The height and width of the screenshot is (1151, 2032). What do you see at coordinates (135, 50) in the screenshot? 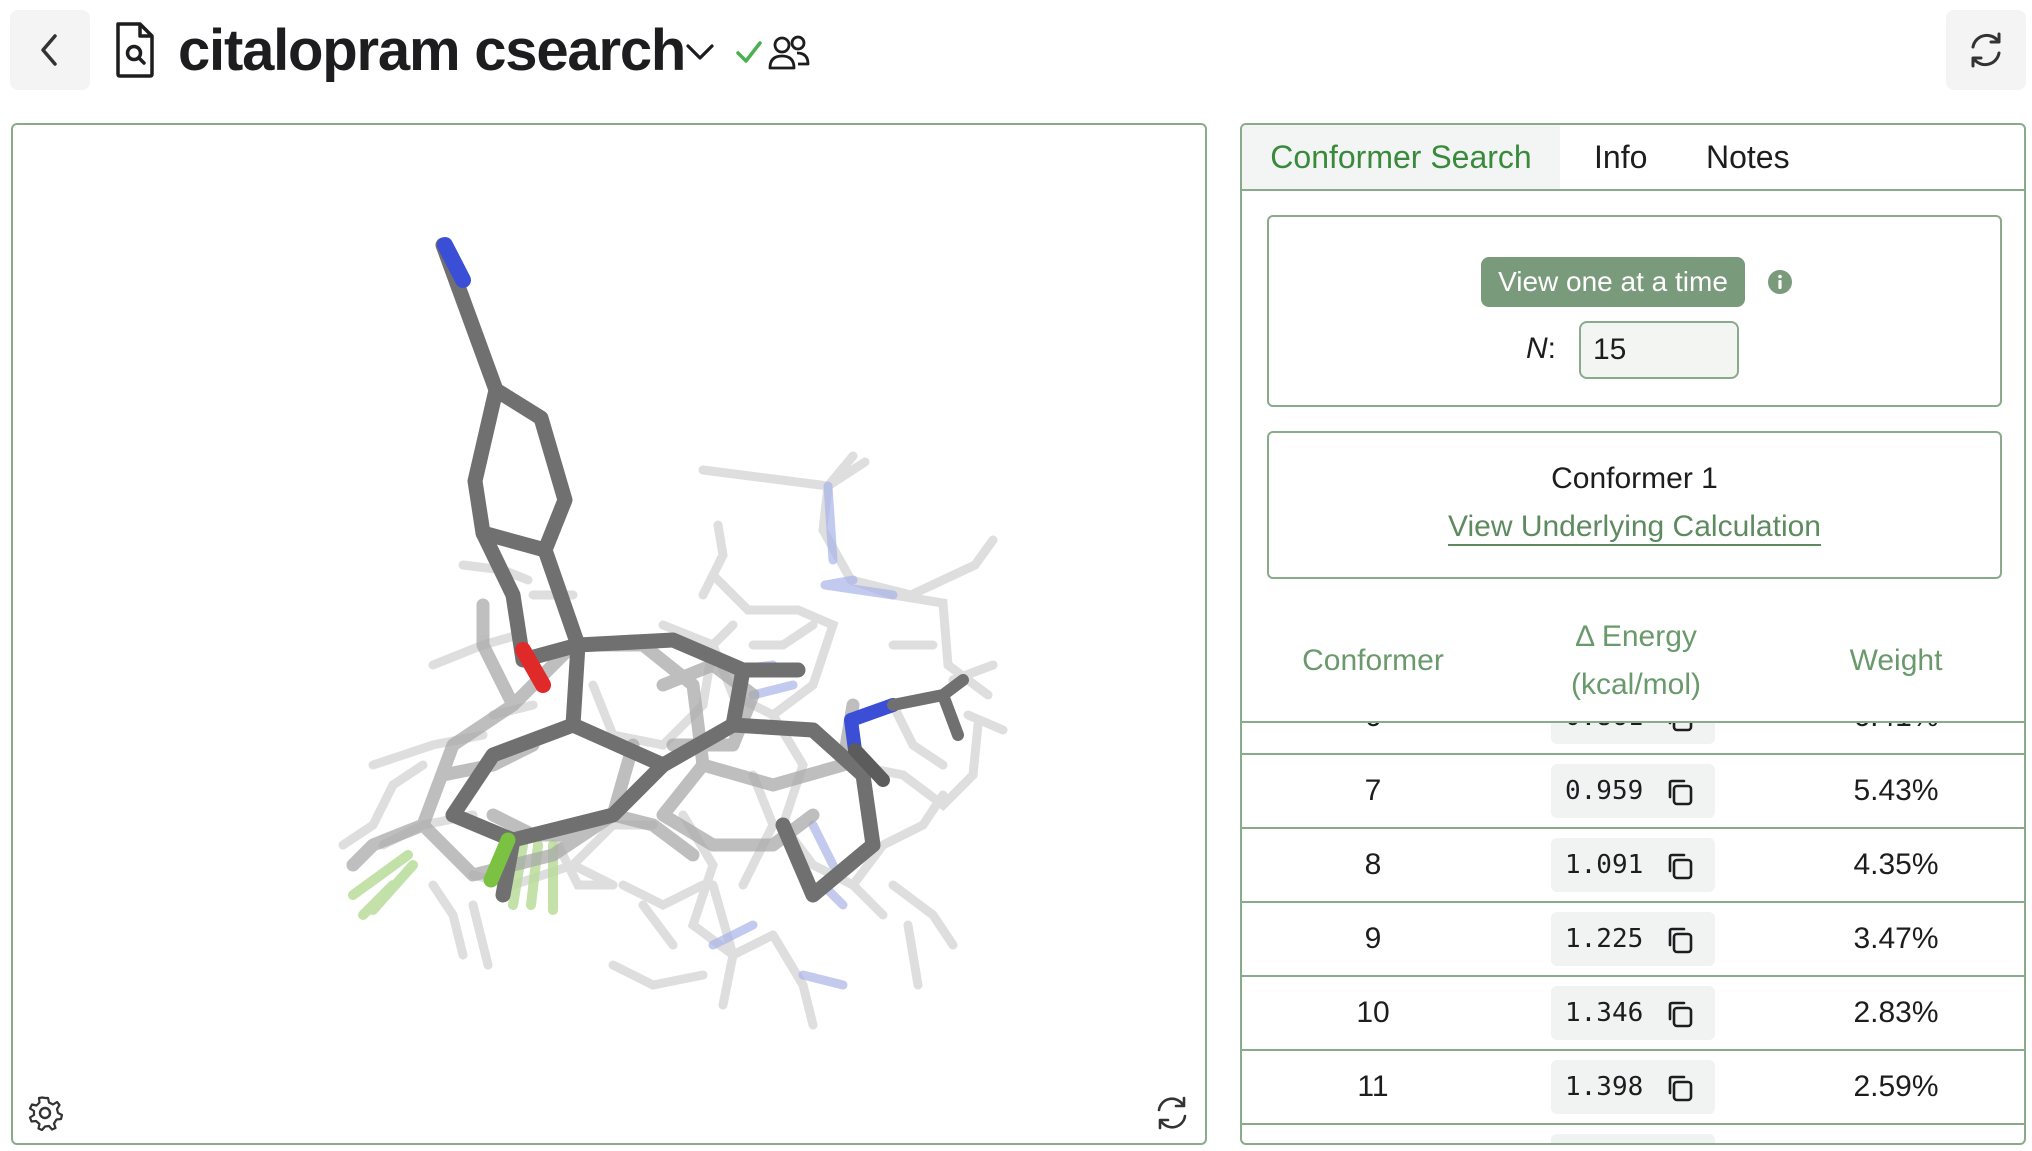
I see `document-search-icon` at bounding box center [135, 50].